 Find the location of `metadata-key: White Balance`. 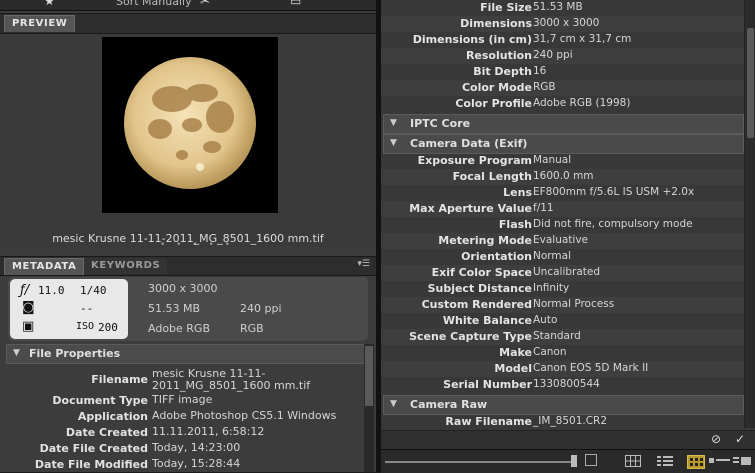

metadata-key: White Balance is located at coordinates (487, 320).